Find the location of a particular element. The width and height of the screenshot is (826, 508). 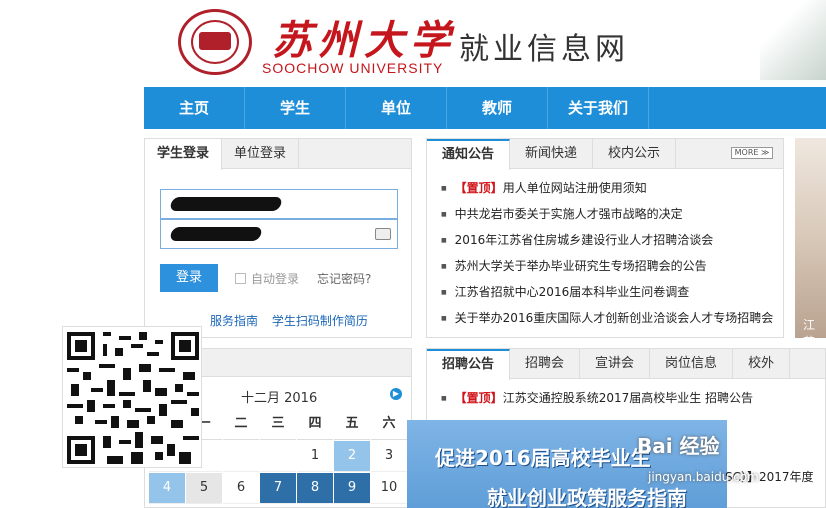

calendar-day: 6 is located at coordinates (241, 488).